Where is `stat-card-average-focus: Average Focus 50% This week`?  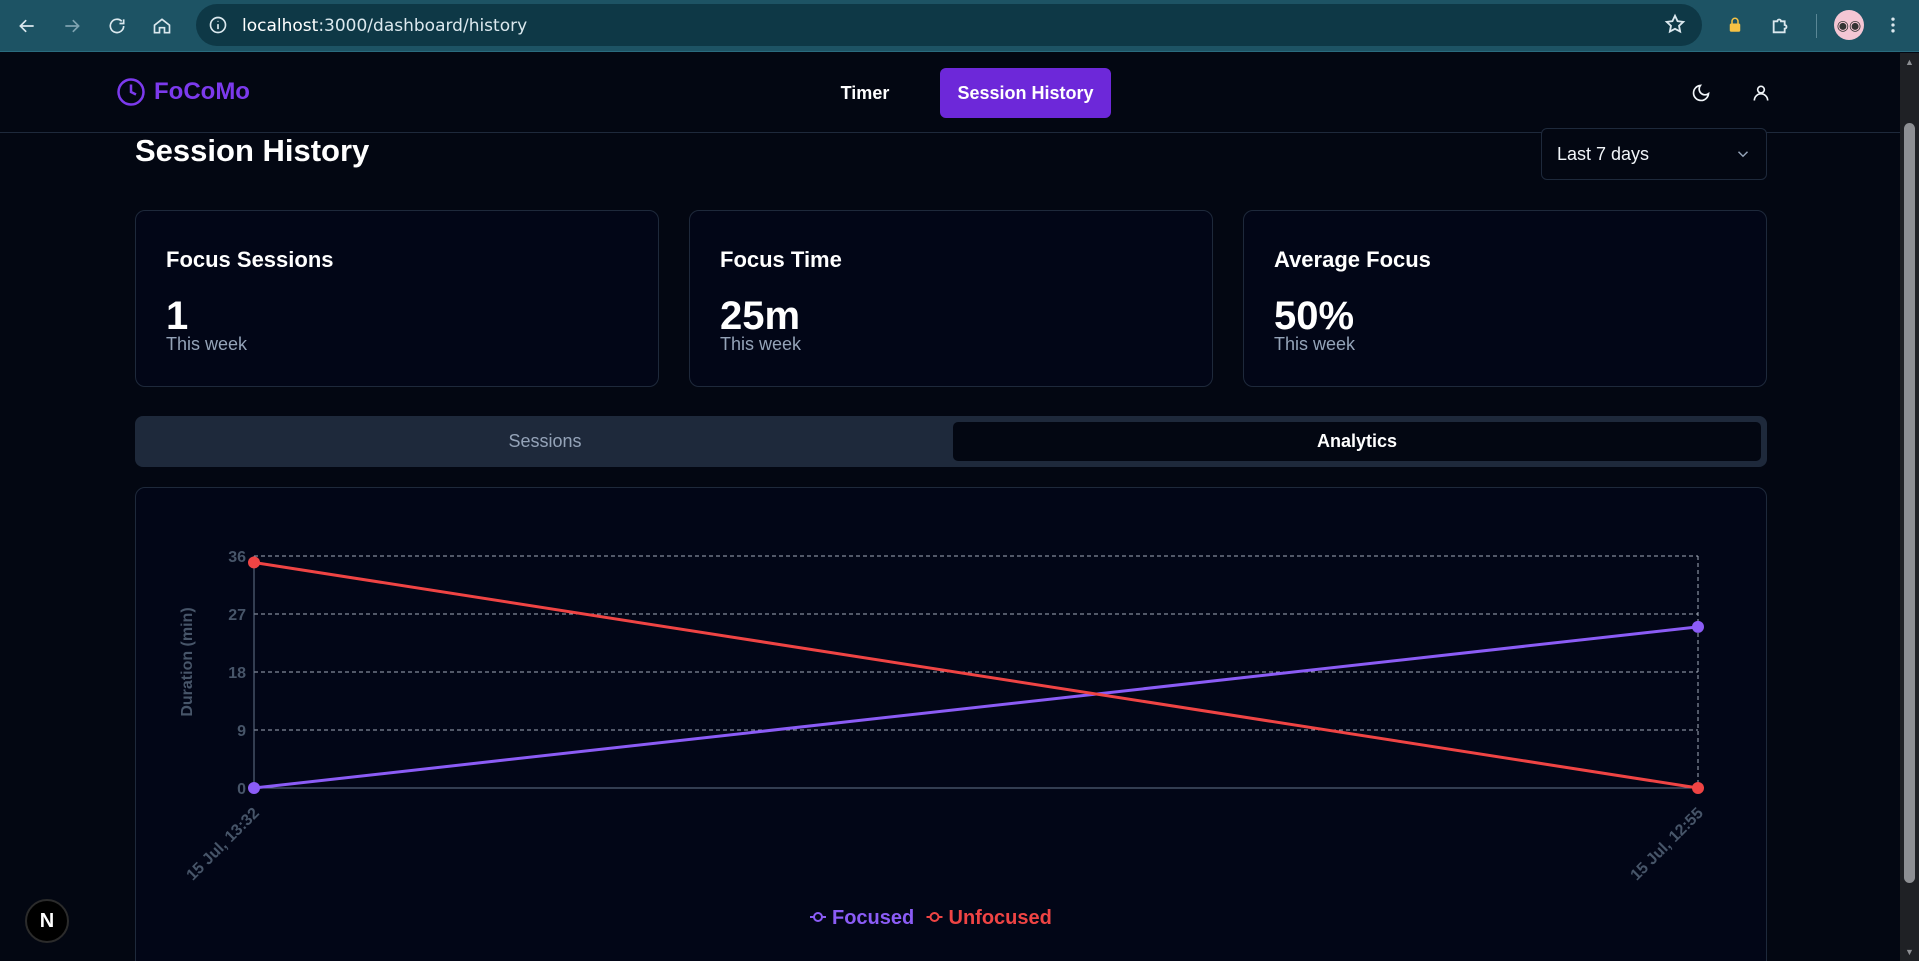 stat-card-average-focus: Average Focus 50% This week is located at coordinates (1505, 298).